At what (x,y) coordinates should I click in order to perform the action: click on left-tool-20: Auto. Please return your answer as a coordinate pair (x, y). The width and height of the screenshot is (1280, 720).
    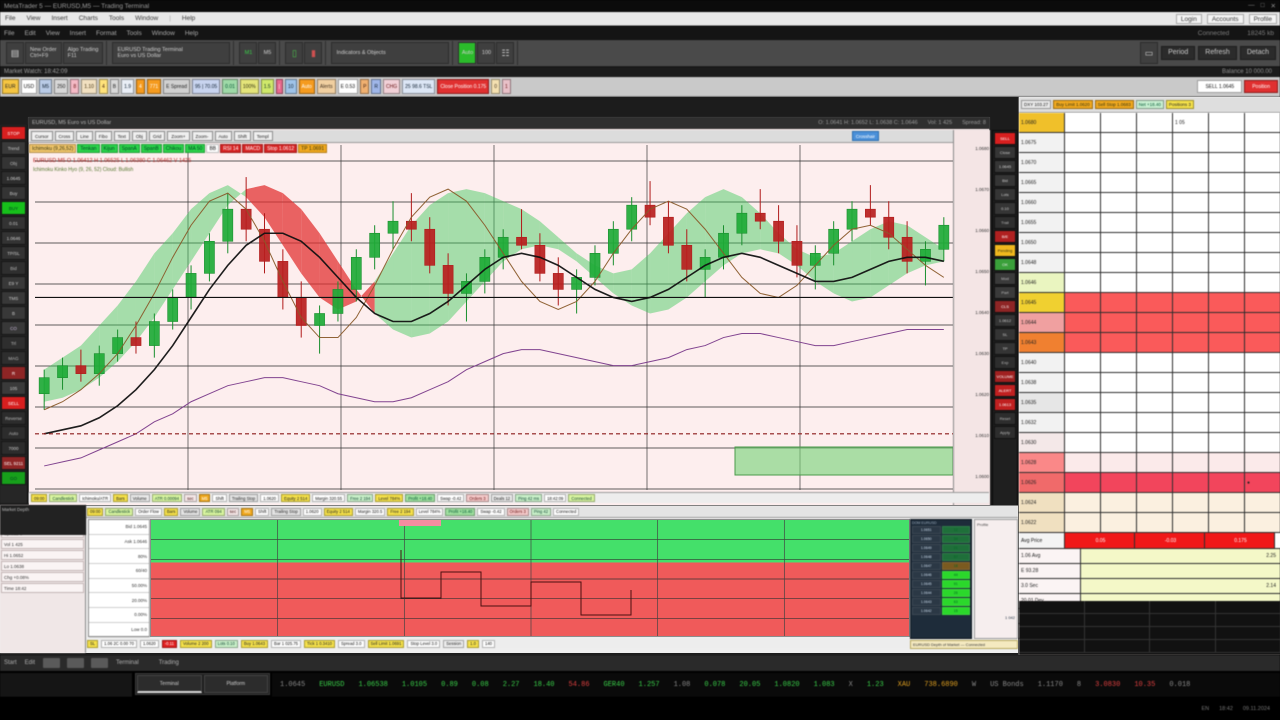
    Looking at the image, I should click on (13, 433).